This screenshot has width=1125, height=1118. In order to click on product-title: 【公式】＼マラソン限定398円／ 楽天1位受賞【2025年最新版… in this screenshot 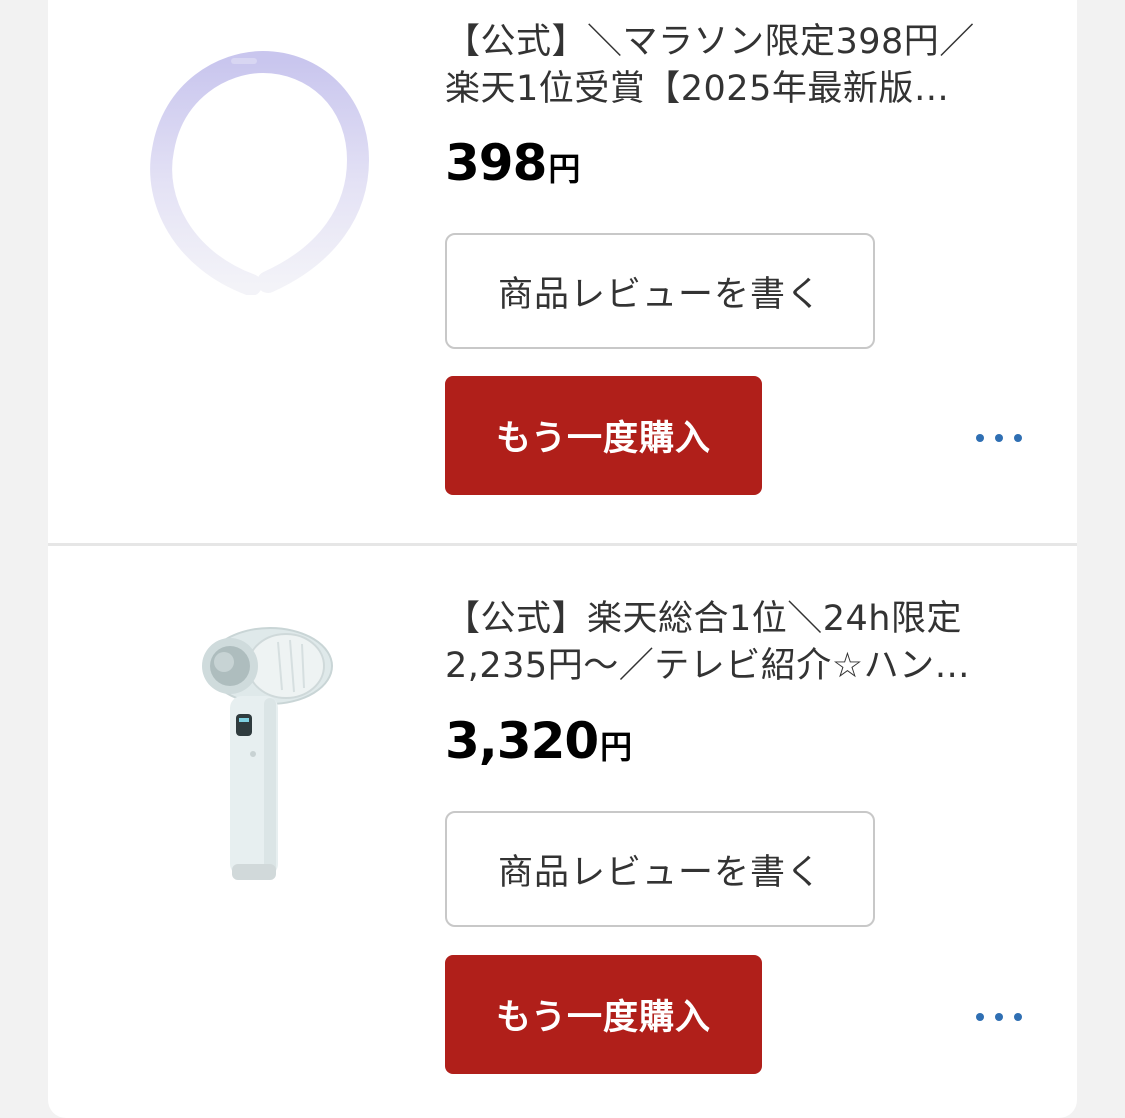, I will do `click(740, 66)`.